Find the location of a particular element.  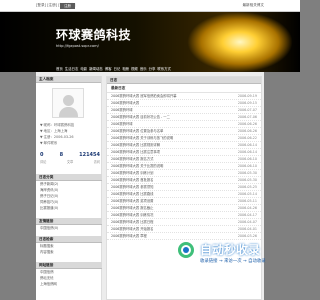

search-header: 日志检索 is located at coordinates (69, 239).